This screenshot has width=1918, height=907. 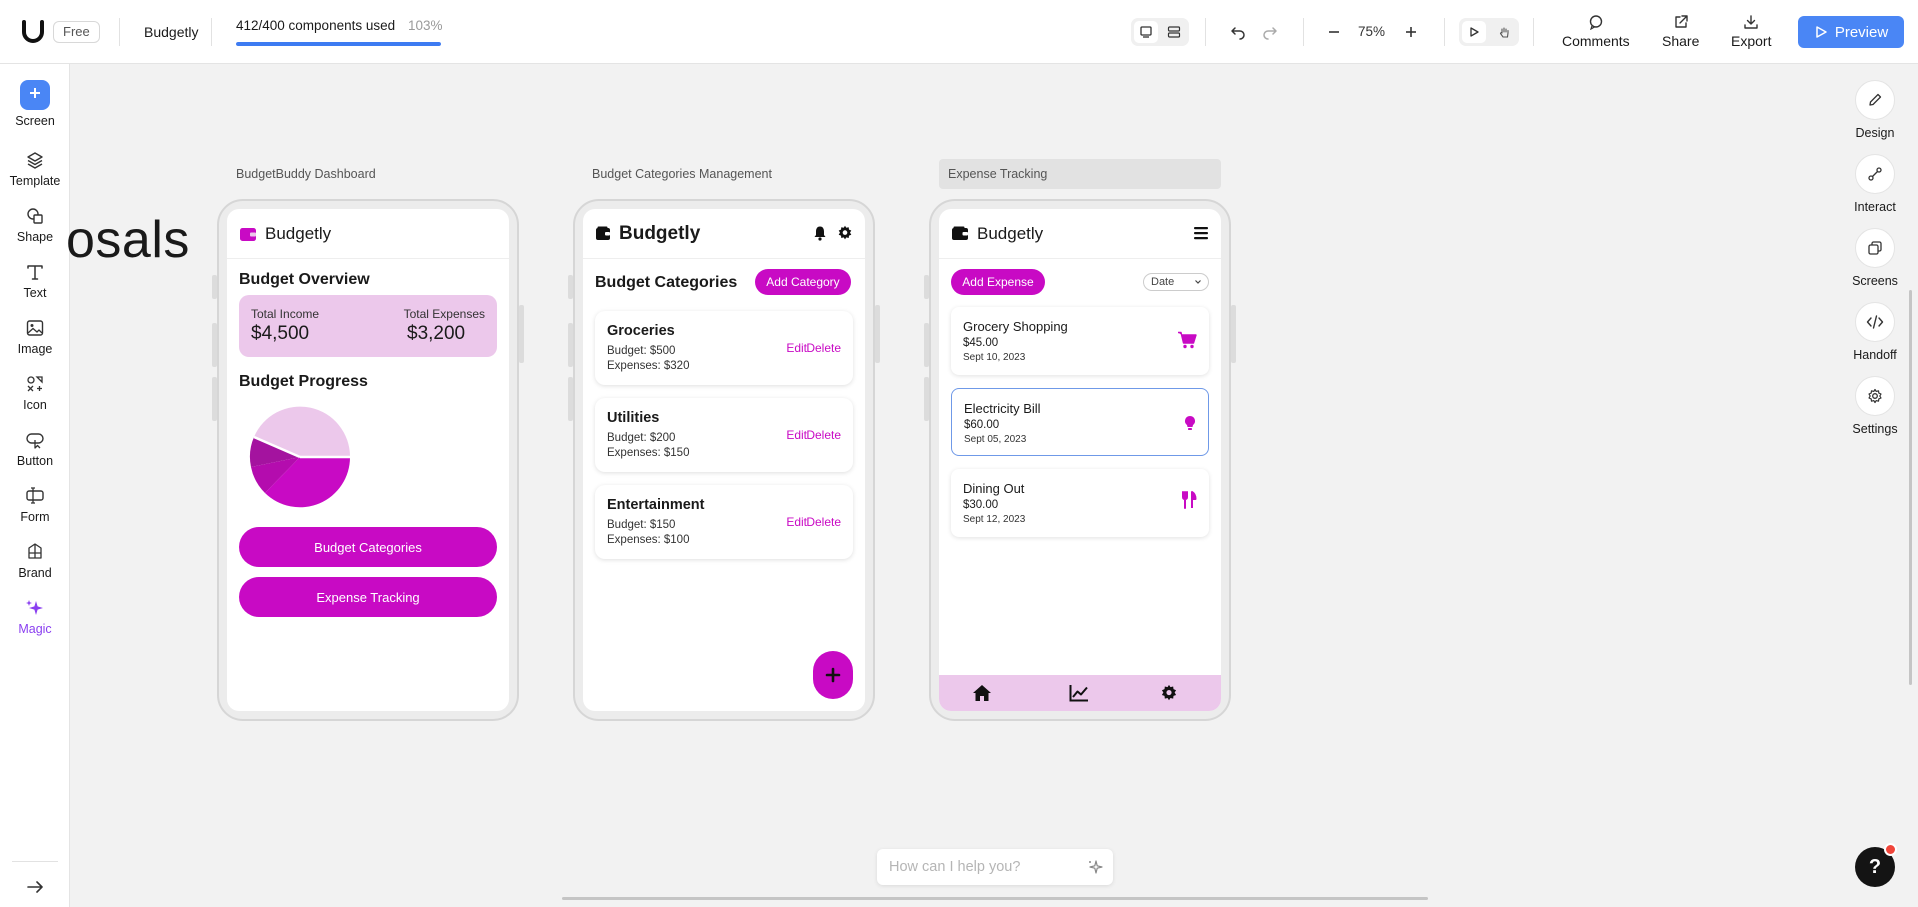 I want to click on tool-screen: Screen, so click(x=35, y=104).